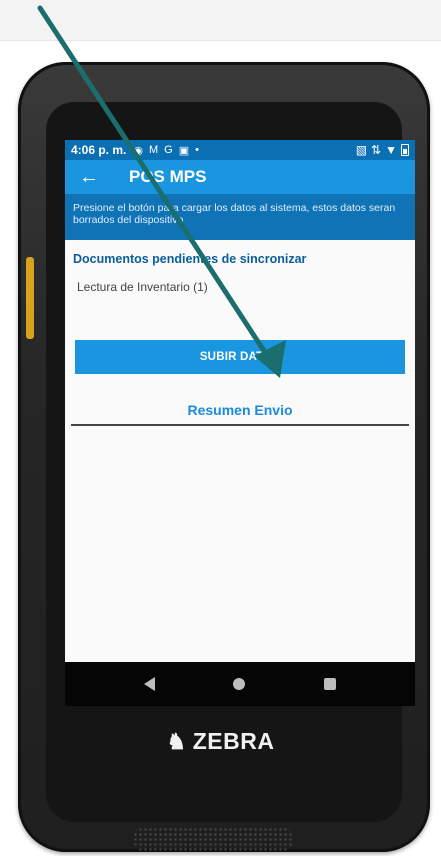 Image resolution: width=441 pixels, height=856 pixels. I want to click on list-item: Lectura de Inventario (1), so click(142, 287).